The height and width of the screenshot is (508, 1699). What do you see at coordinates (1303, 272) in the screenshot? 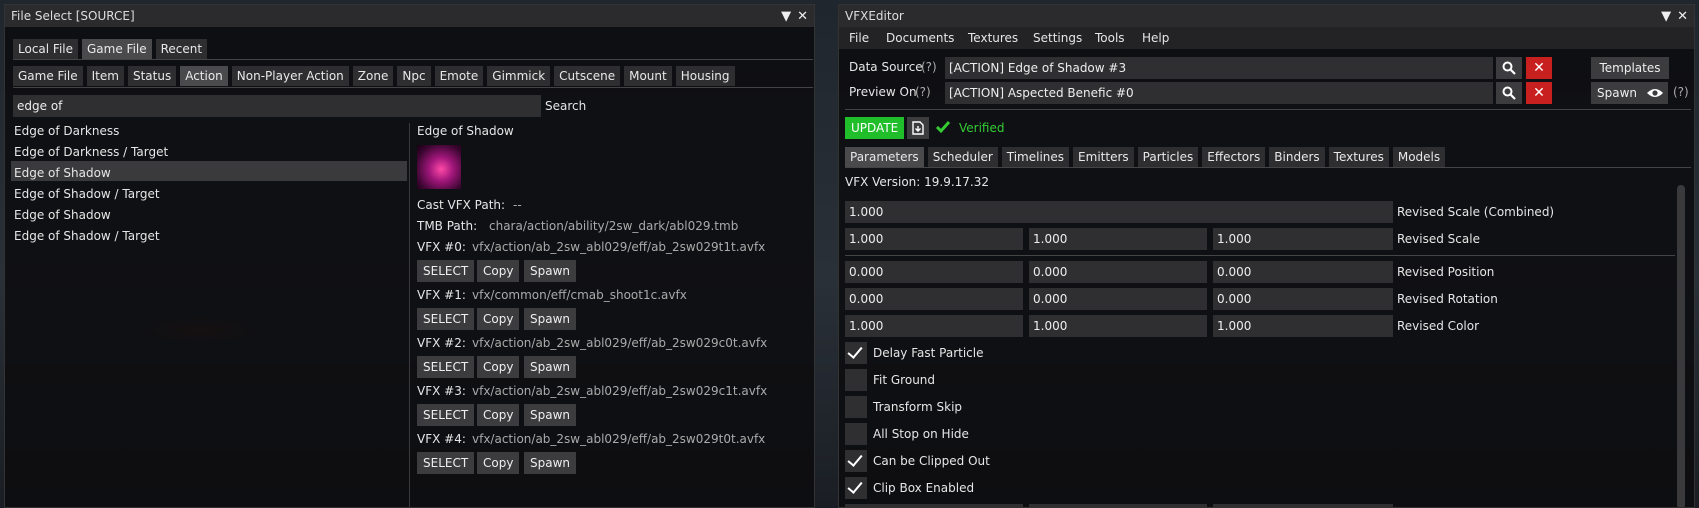
I see `revised-position-z: 0.000` at bounding box center [1303, 272].